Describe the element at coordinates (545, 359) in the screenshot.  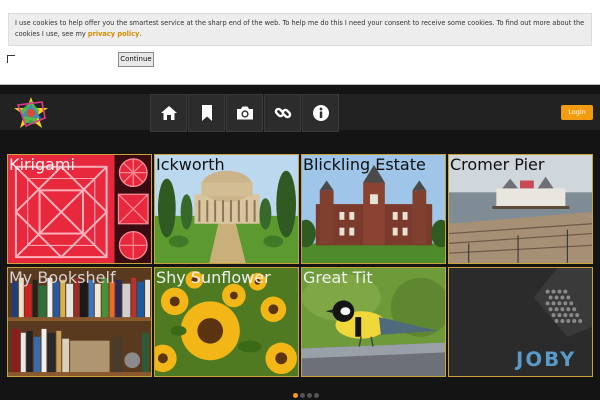
I see `joby-logo-text: JOBY` at that location.